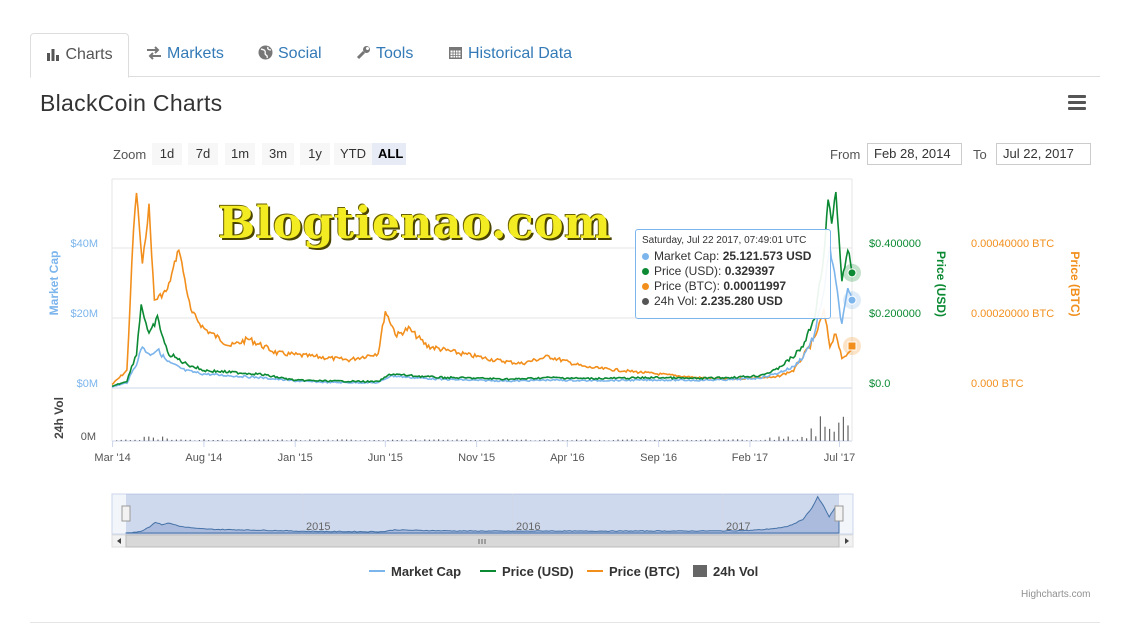 This screenshot has height=633, width=1144. Describe the element at coordinates (733, 256) in the screenshot. I see `tooltip-row-market-cap: Market Cap: 25.121.573 USD` at that location.